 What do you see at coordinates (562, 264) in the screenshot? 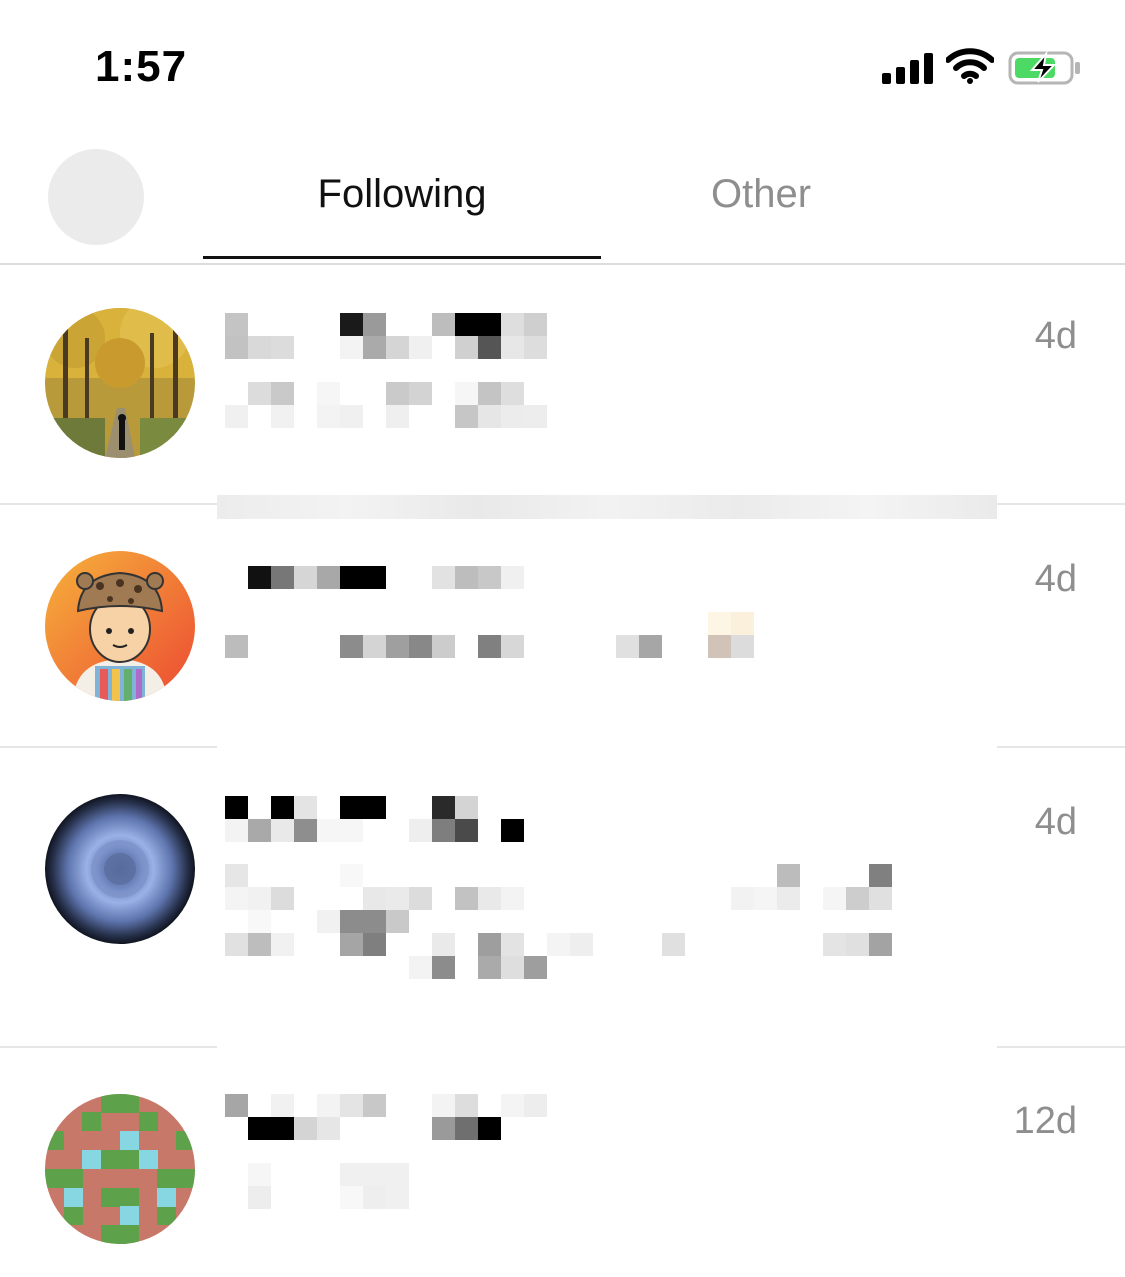
I see `header-divider` at bounding box center [562, 264].